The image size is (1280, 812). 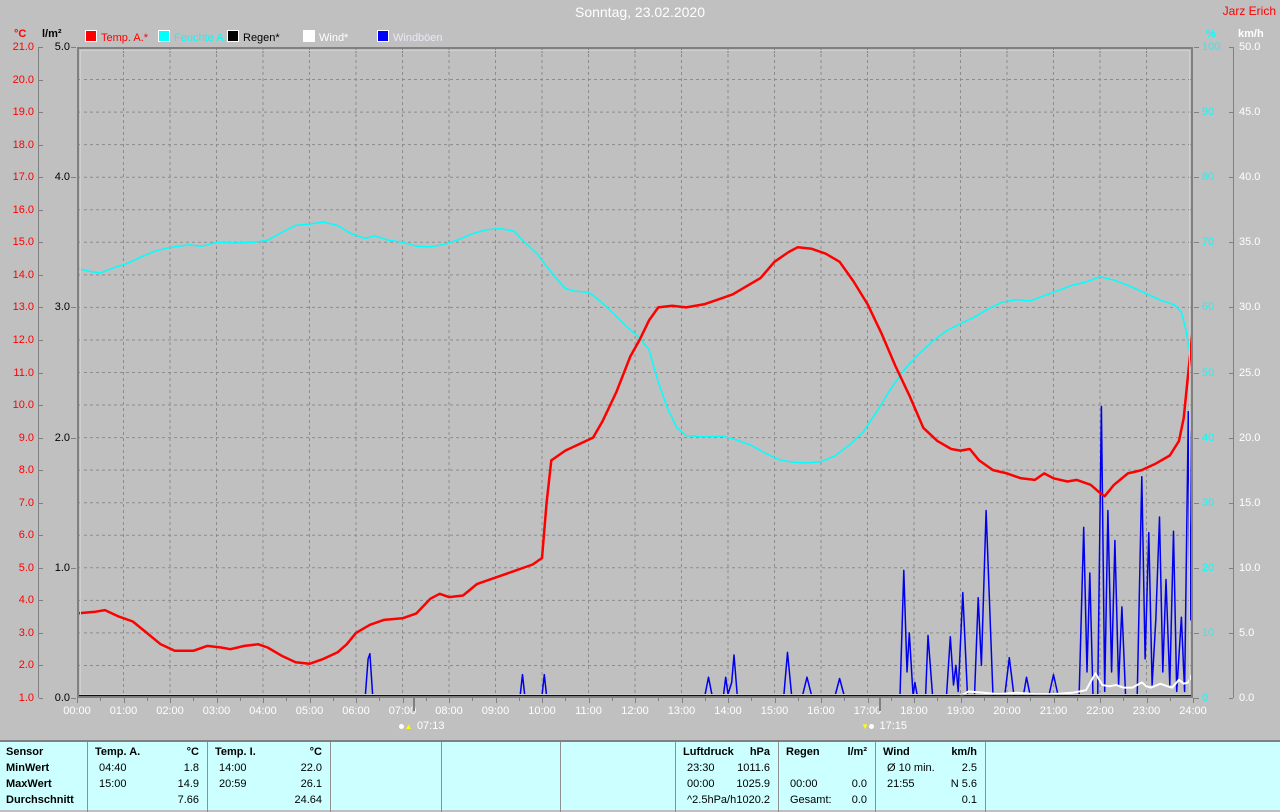 I want to click on stats-cell-value: 1025.9, so click(x=753, y=784).